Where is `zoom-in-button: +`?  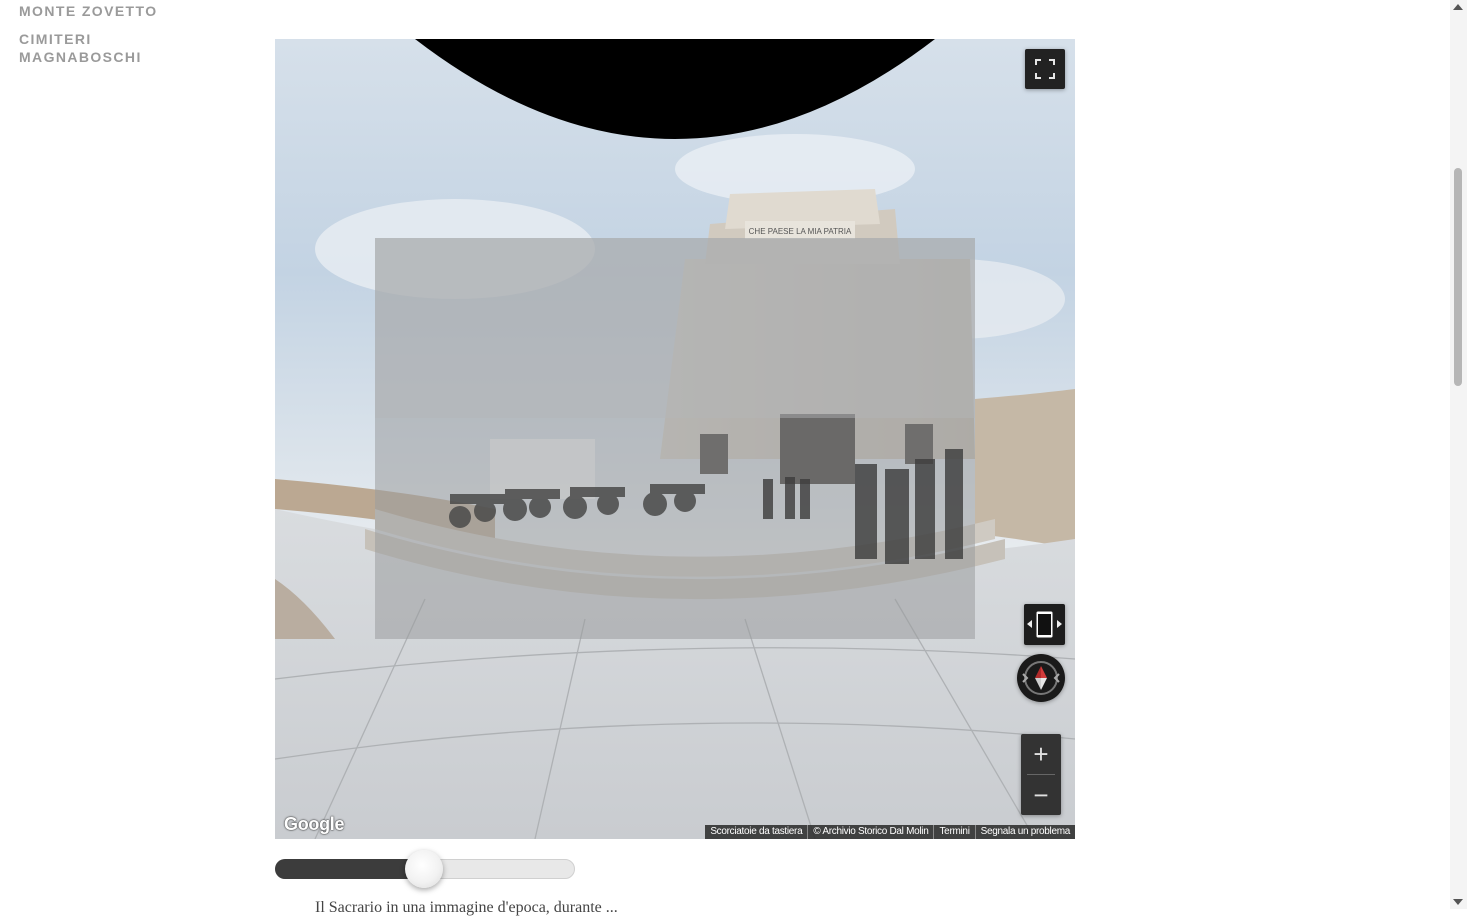 zoom-in-button: + is located at coordinates (1041, 754).